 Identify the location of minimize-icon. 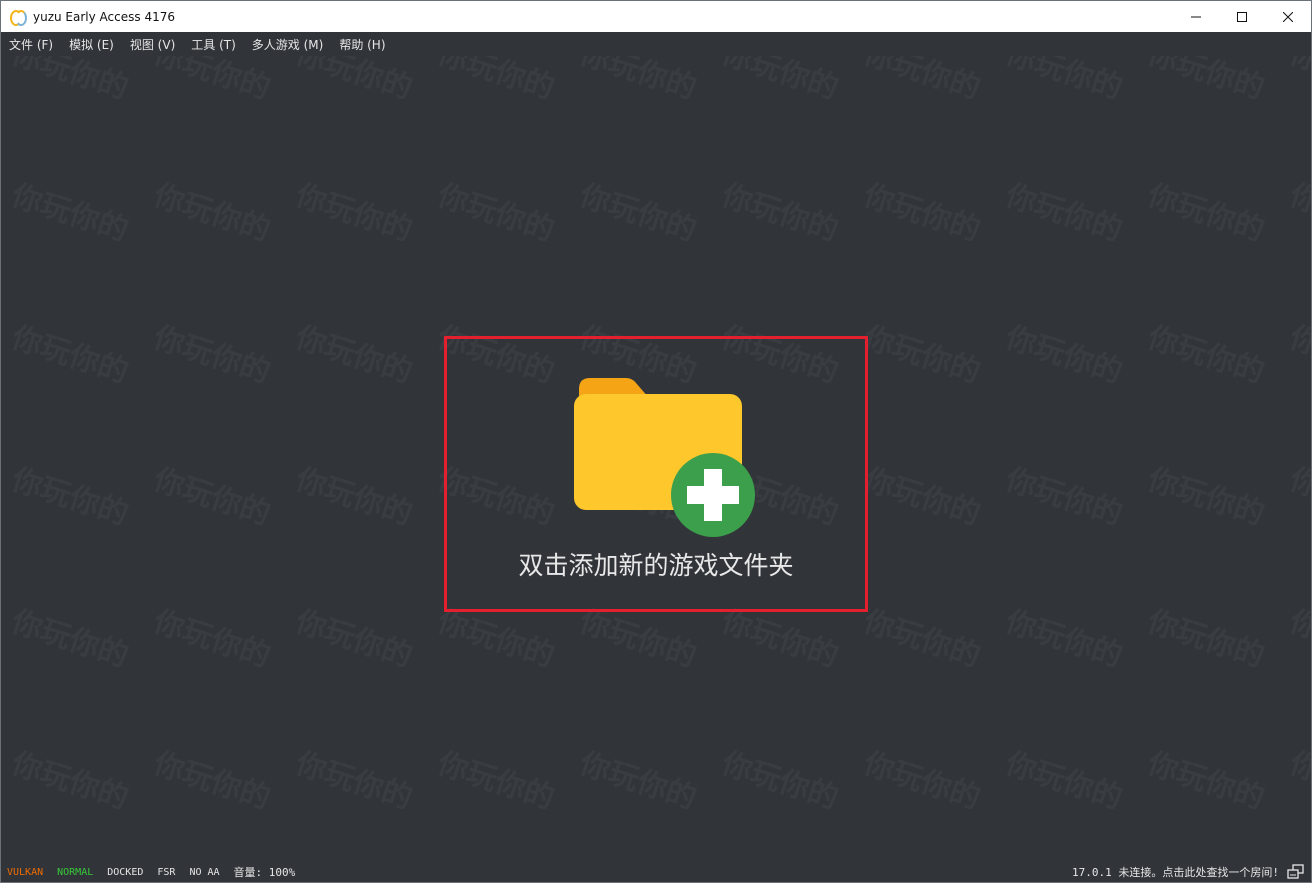
(1196, 16).